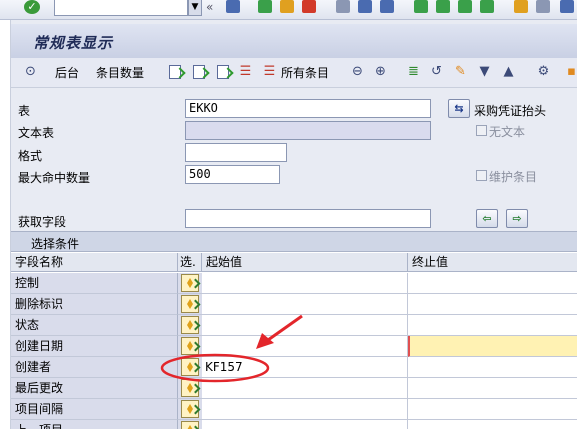 The width and height of the screenshot is (577, 429). I want to click on from-value-input: KF157, so click(305, 367).